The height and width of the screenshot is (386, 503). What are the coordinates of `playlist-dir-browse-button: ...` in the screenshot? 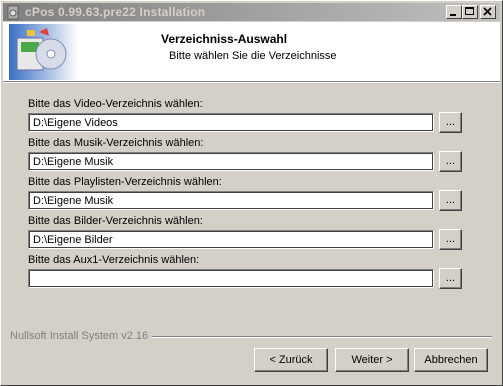 It's located at (450, 200).